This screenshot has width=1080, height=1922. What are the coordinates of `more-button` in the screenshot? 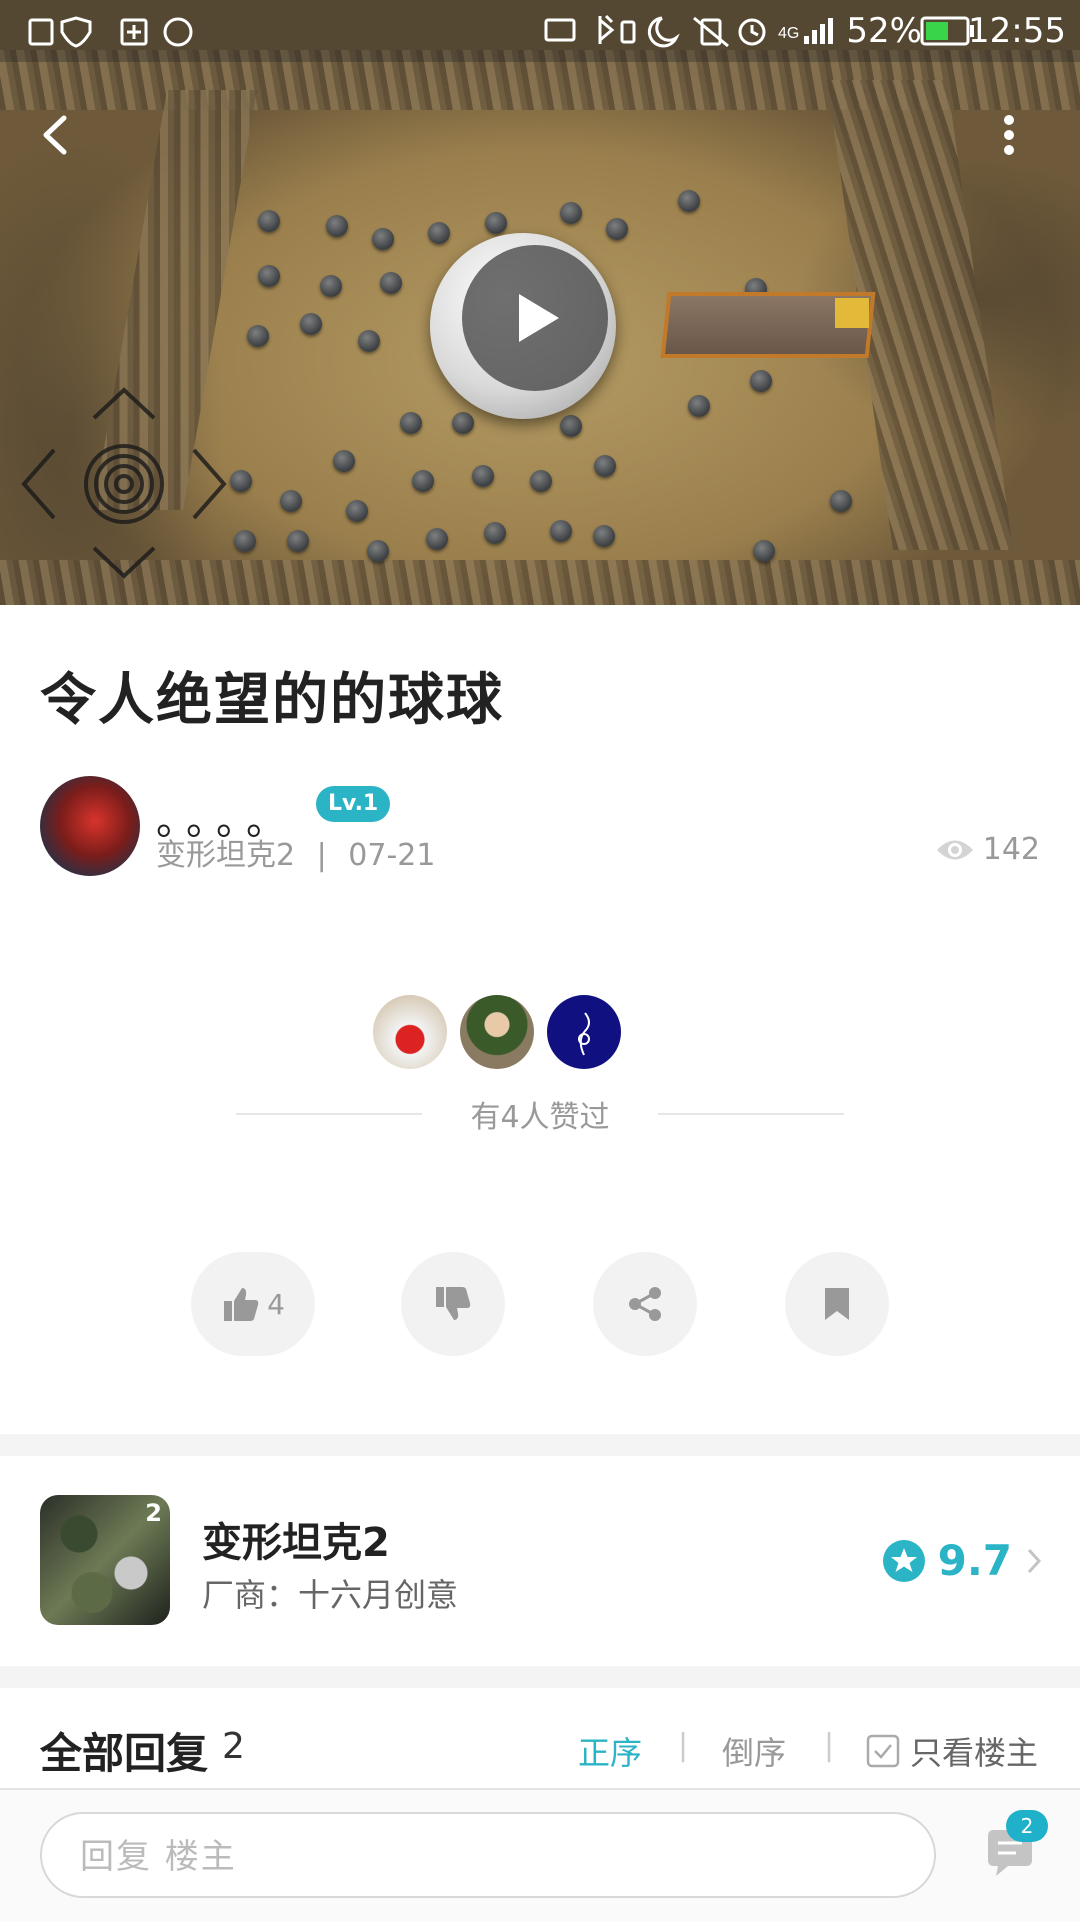 It's located at (1009, 135).